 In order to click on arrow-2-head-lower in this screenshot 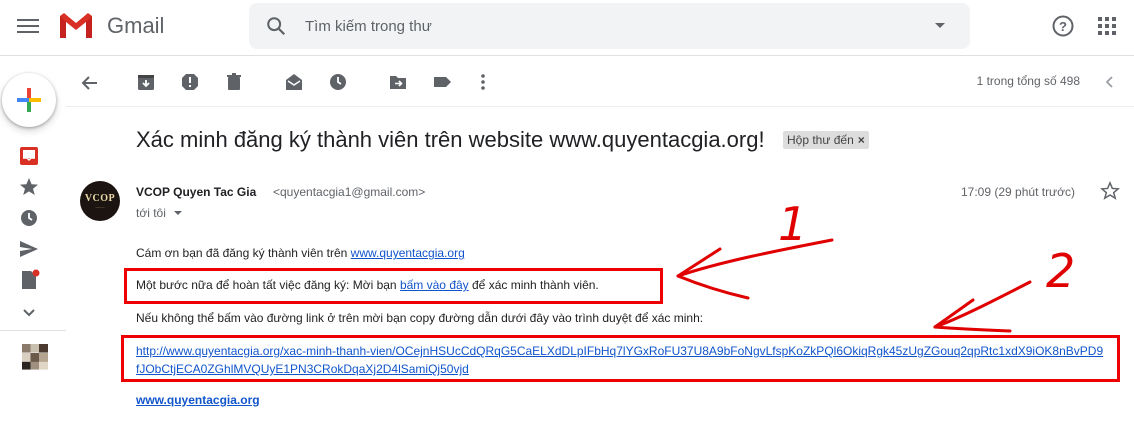, I will do `click(972, 329)`.